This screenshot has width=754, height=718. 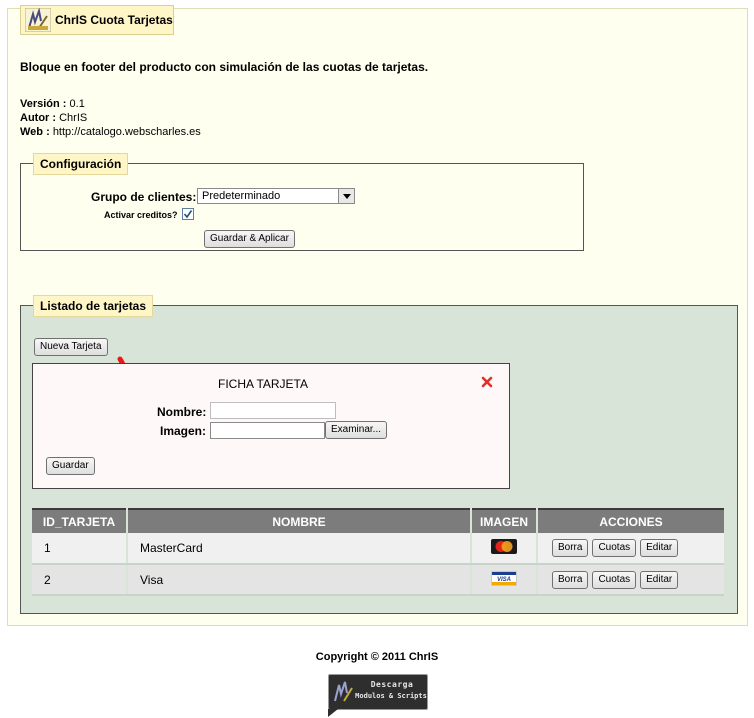 I want to click on col-id: ID_TARJETA, so click(x=80, y=521).